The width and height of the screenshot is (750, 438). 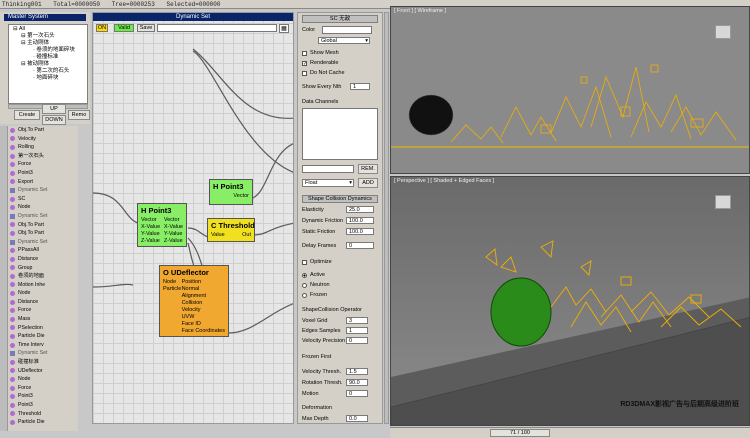 What do you see at coordinates (231, 192) in the screenshot?
I see `node-point3-a: H Point3 Vector` at bounding box center [231, 192].